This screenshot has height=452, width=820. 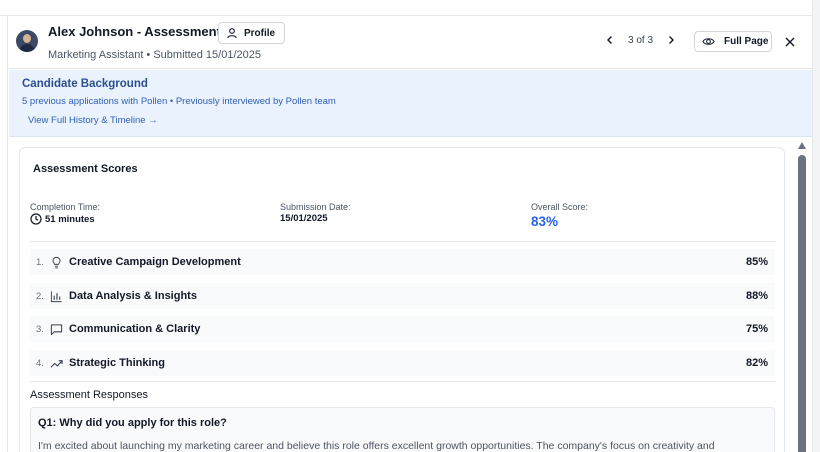 What do you see at coordinates (134, 31) in the screenshot?
I see `page-title: Alex Johnson - Assessment` at bounding box center [134, 31].